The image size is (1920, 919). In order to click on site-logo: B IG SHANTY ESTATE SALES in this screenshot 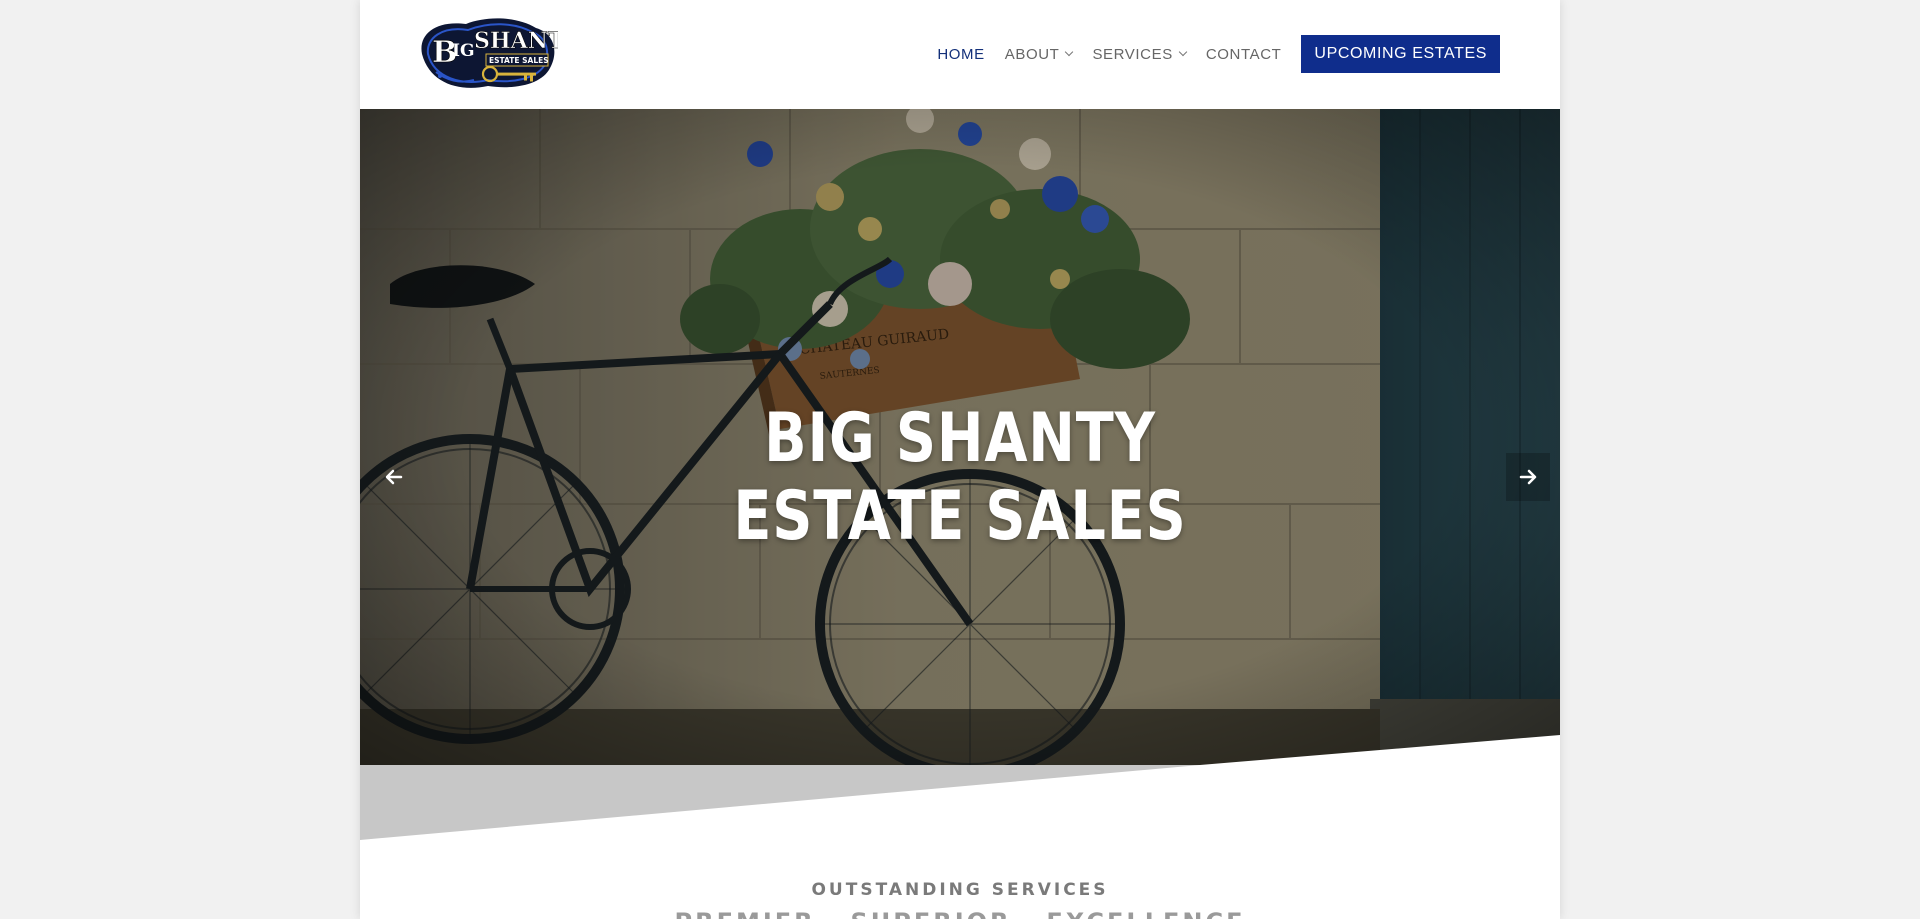, I will do `click(487, 53)`.